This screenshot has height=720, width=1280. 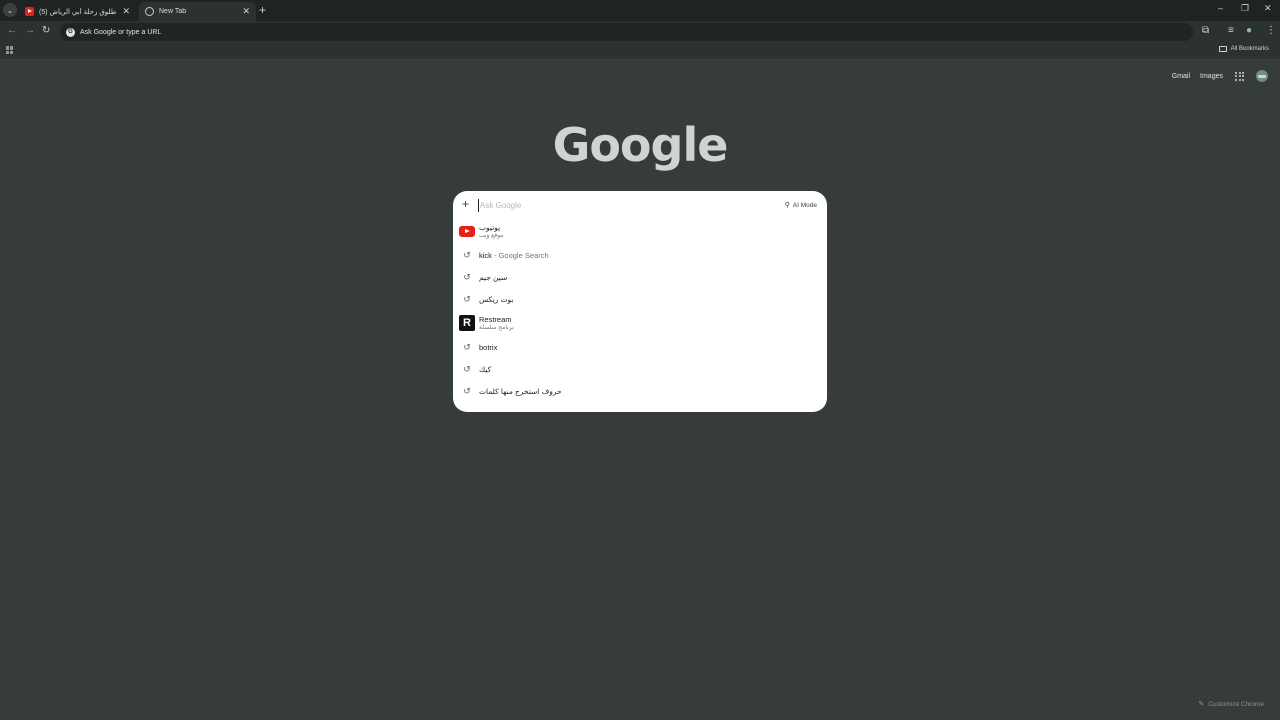 I want to click on omnibox: G Ask Google or type a URL, so click(x=626, y=32).